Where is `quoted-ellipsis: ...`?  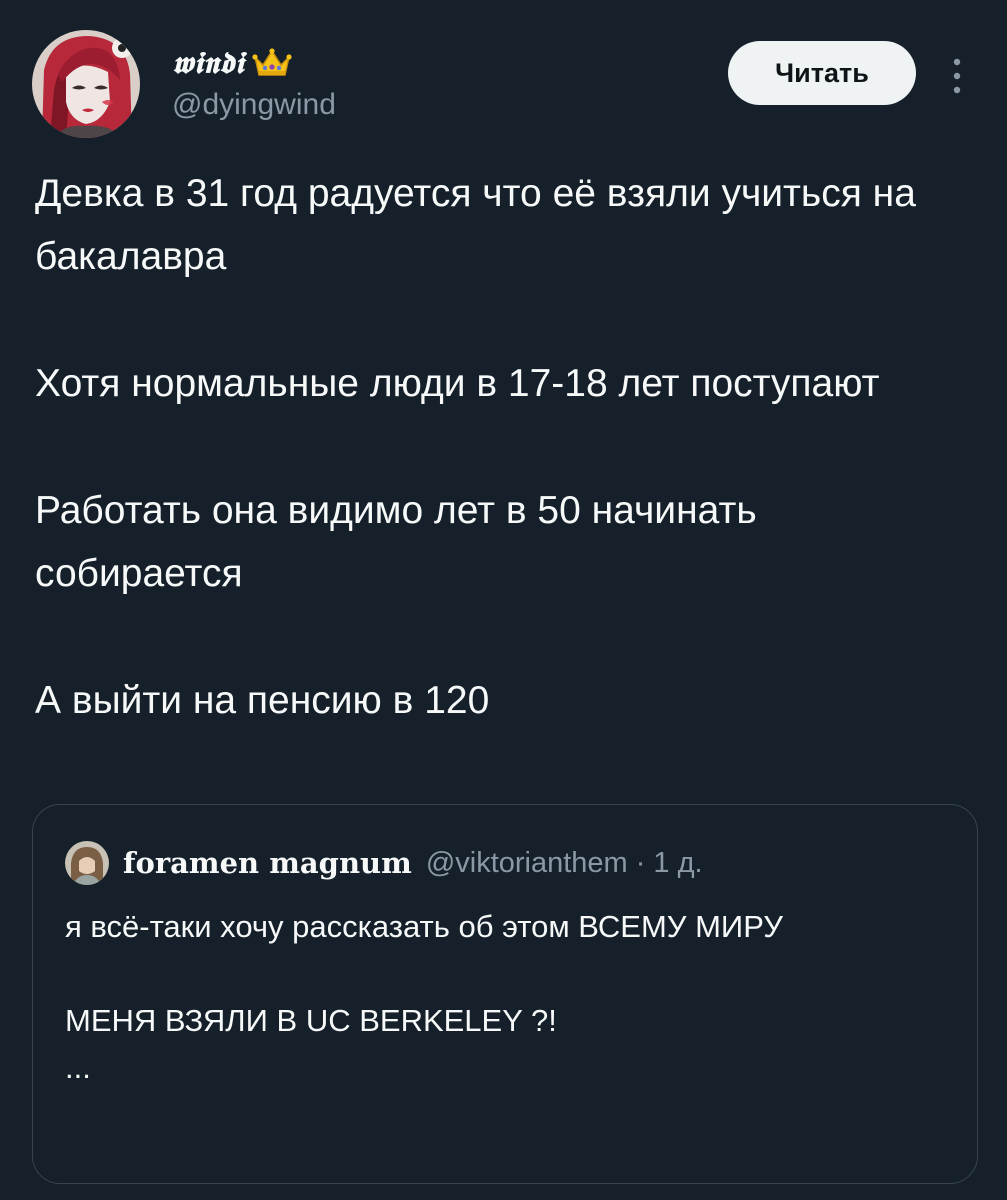 quoted-ellipsis: ... is located at coordinates (78, 1067).